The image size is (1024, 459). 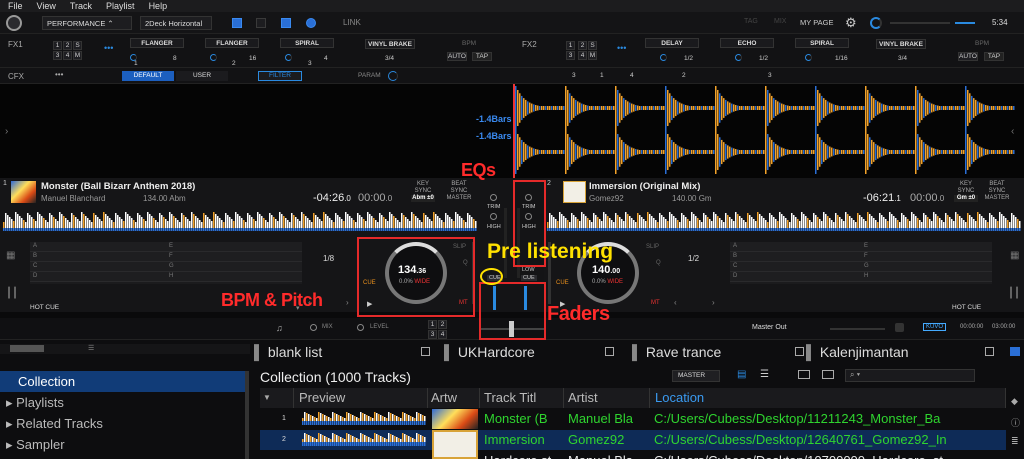 What do you see at coordinates (247, 415) in the screenshot?
I see `sidebar-scrollbar` at bounding box center [247, 415].